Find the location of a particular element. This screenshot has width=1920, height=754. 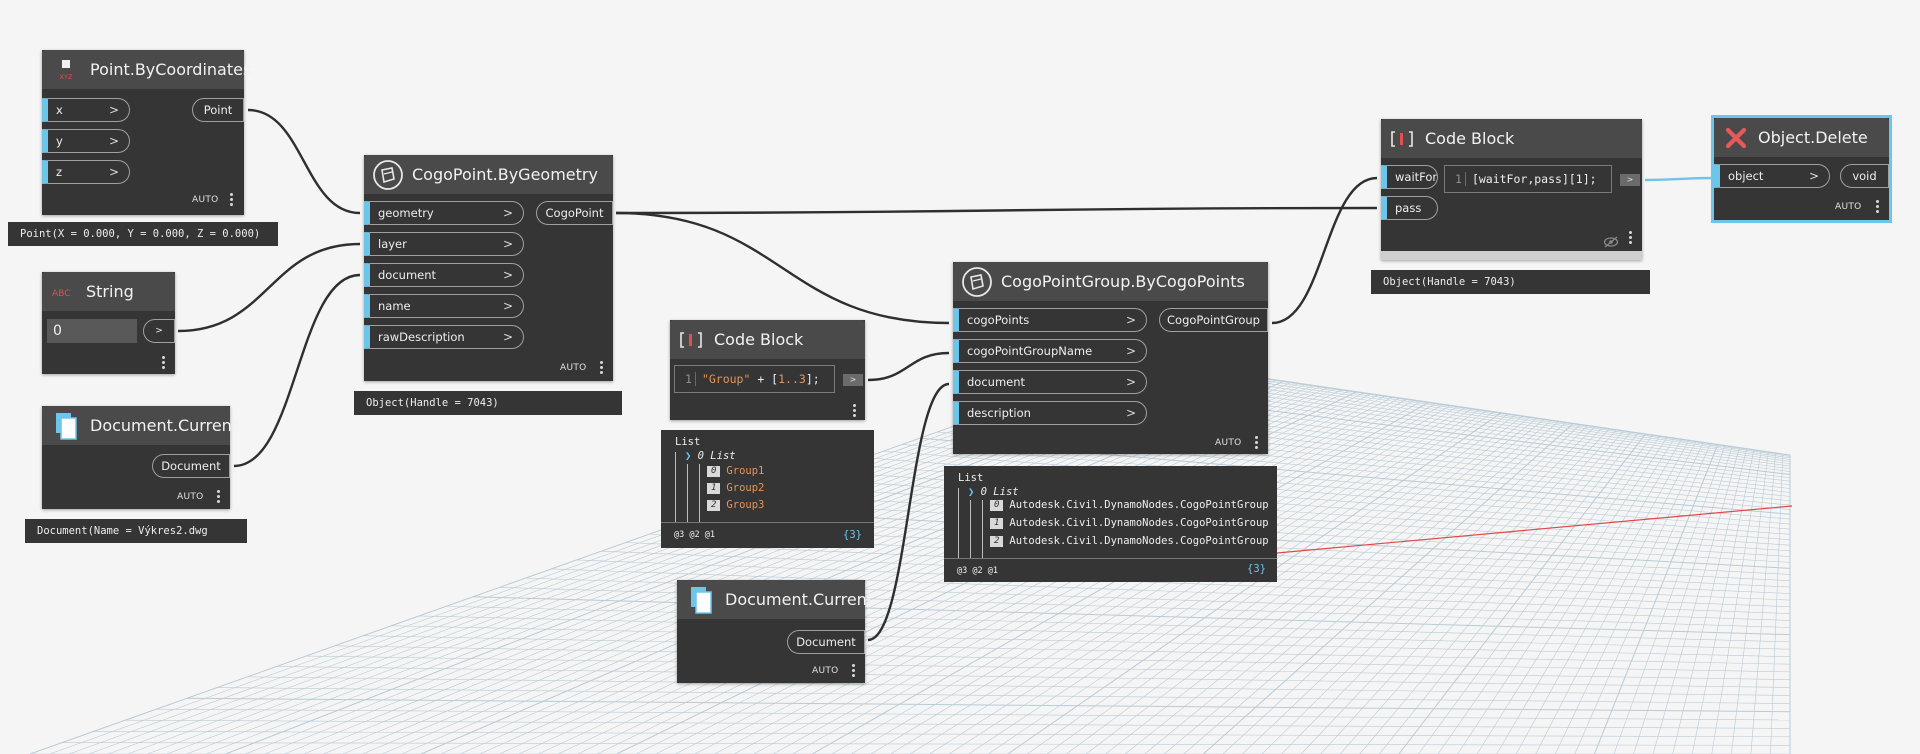

input-port-geometry: geometry > is located at coordinates (444, 213).